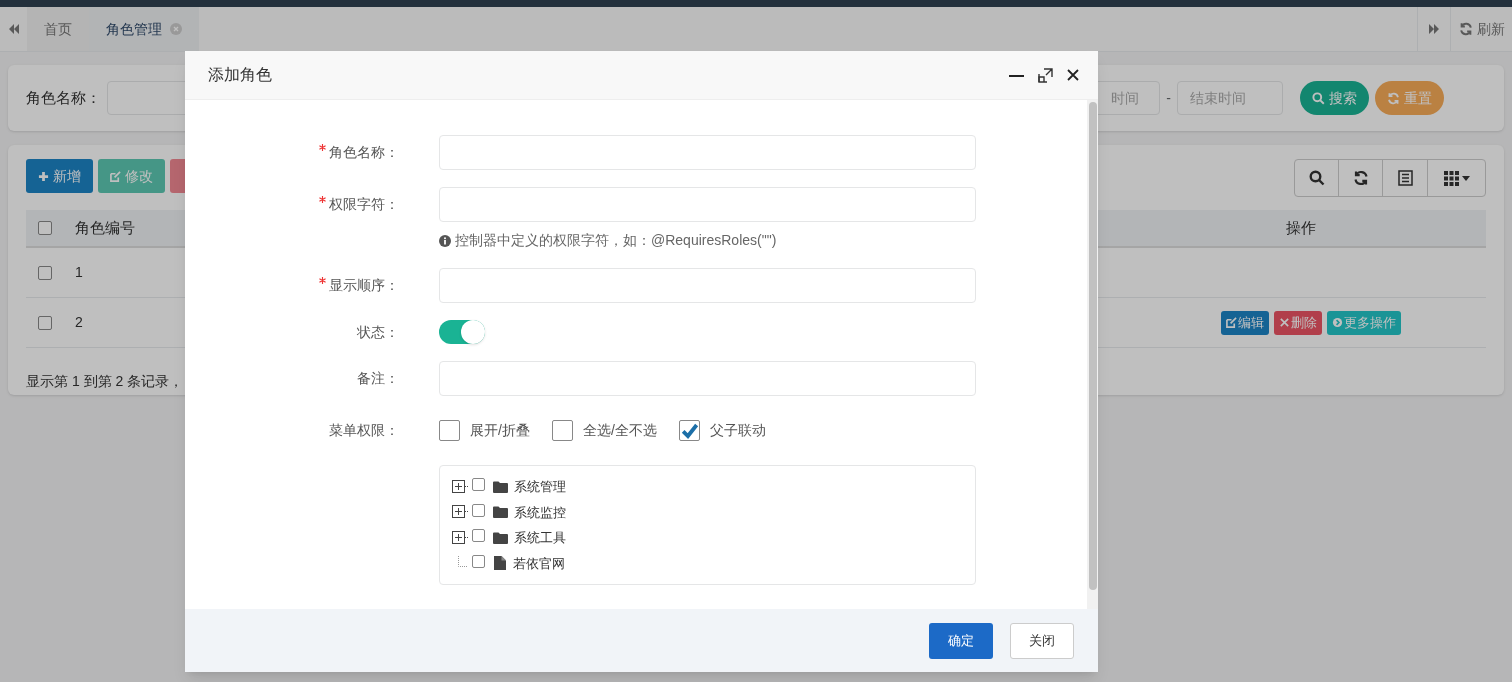  What do you see at coordinates (500, 563) in the screenshot?
I see `file-icon` at bounding box center [500, 563].